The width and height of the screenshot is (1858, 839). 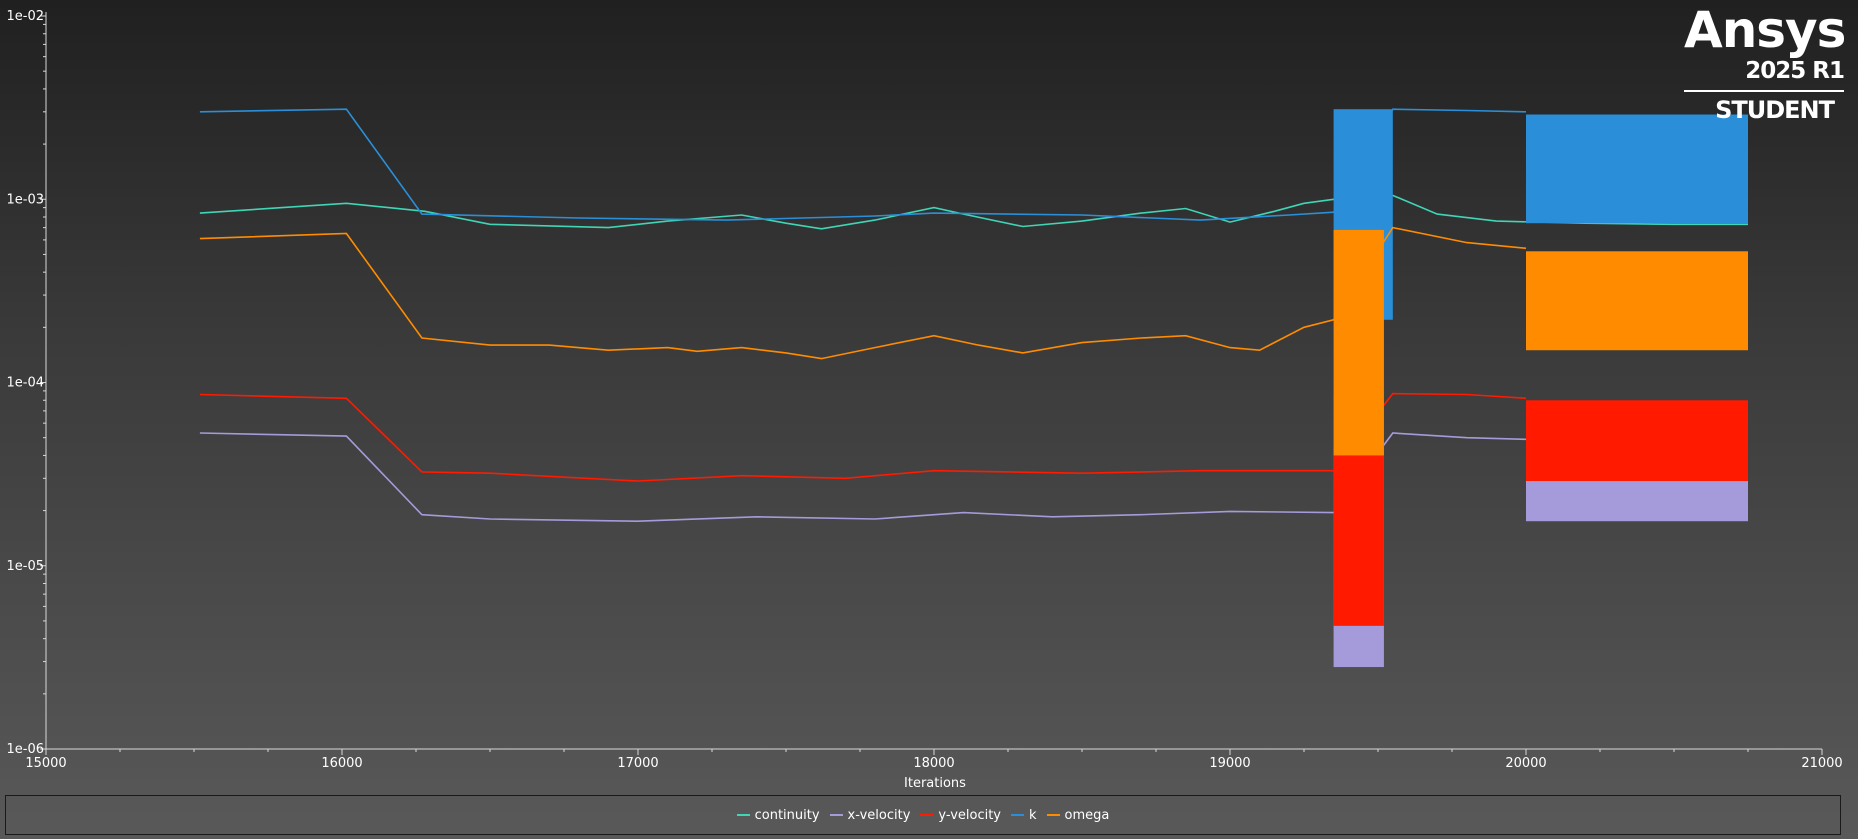 I want to click on series-omega-line, so click(x=863, y=293).